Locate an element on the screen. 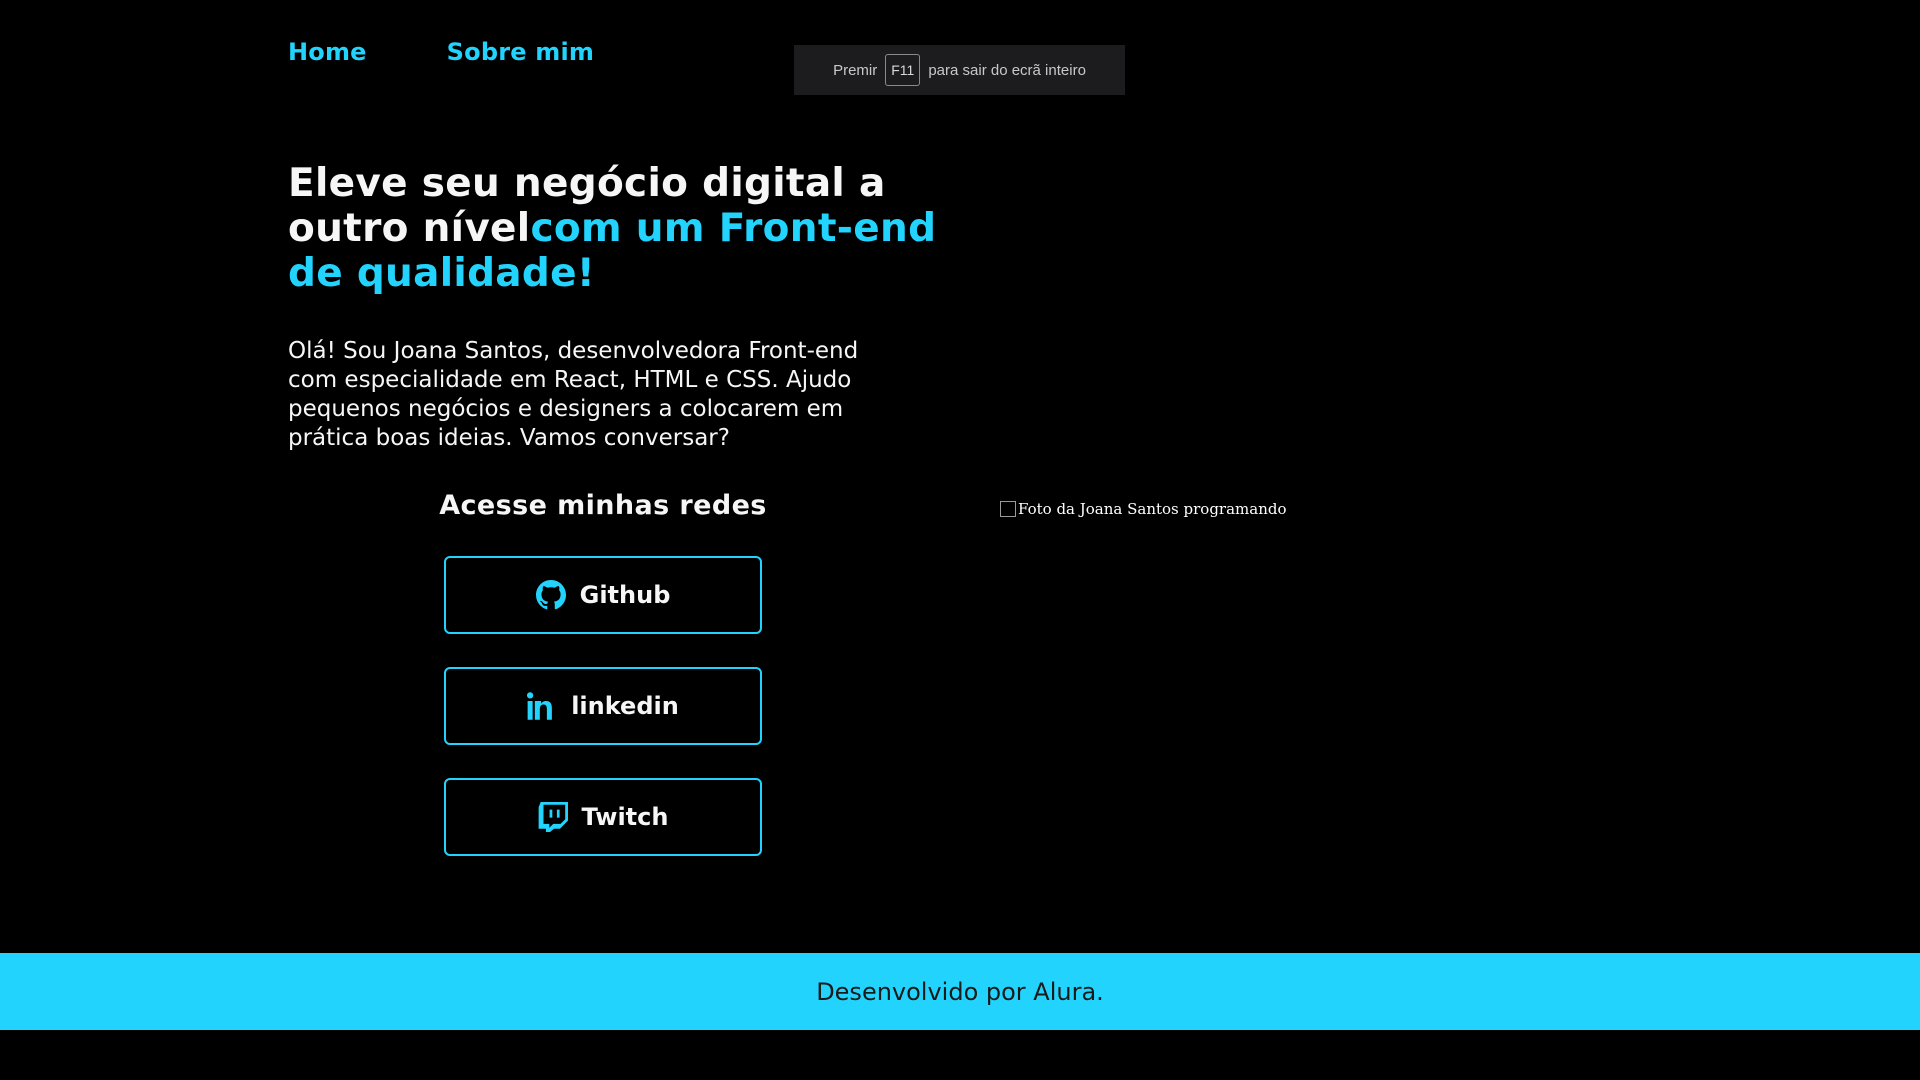  twitch-button: Twitch is located at coordinates (603, 817).